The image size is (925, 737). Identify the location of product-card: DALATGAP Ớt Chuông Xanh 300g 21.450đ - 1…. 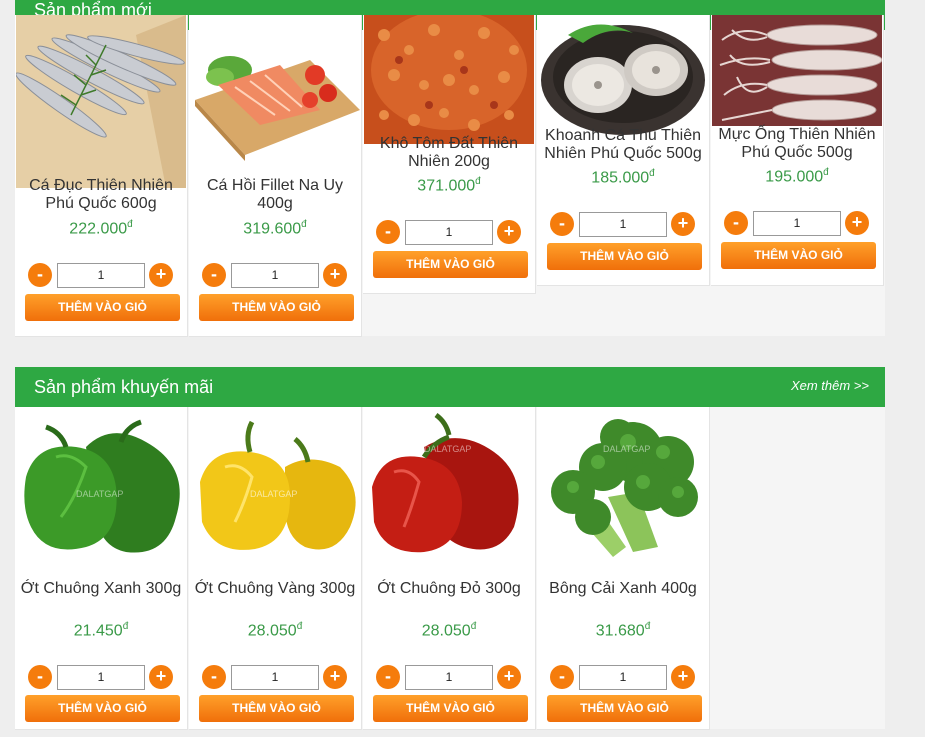
(101, 568).